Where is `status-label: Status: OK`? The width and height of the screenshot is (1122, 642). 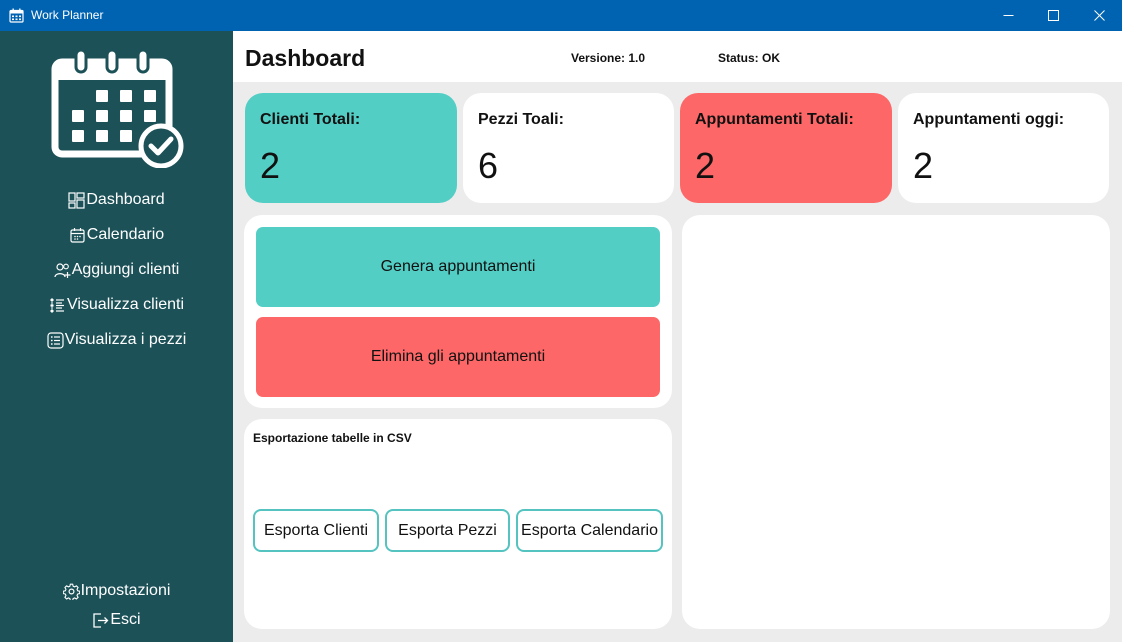
status-label: Status: OK is located at coordinates (749, 58).